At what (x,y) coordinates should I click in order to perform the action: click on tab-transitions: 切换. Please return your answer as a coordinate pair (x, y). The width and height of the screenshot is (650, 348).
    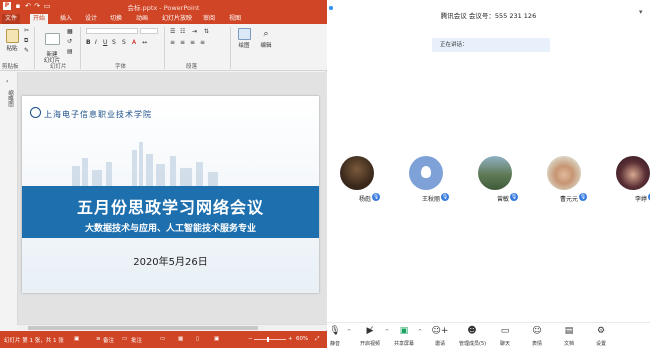
    Looking at the image, I should click on (116, 19).